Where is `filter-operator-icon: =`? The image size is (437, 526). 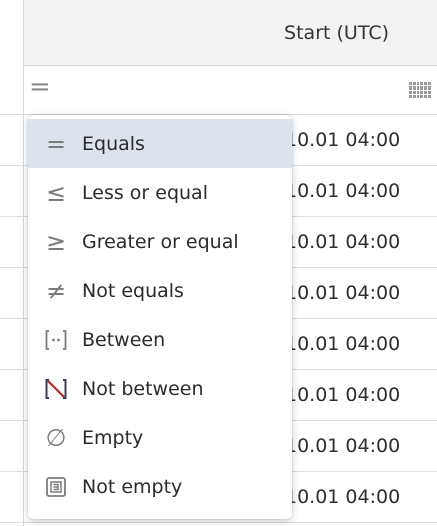
filter-operator-icon: = is located at coordinates (40, 87).